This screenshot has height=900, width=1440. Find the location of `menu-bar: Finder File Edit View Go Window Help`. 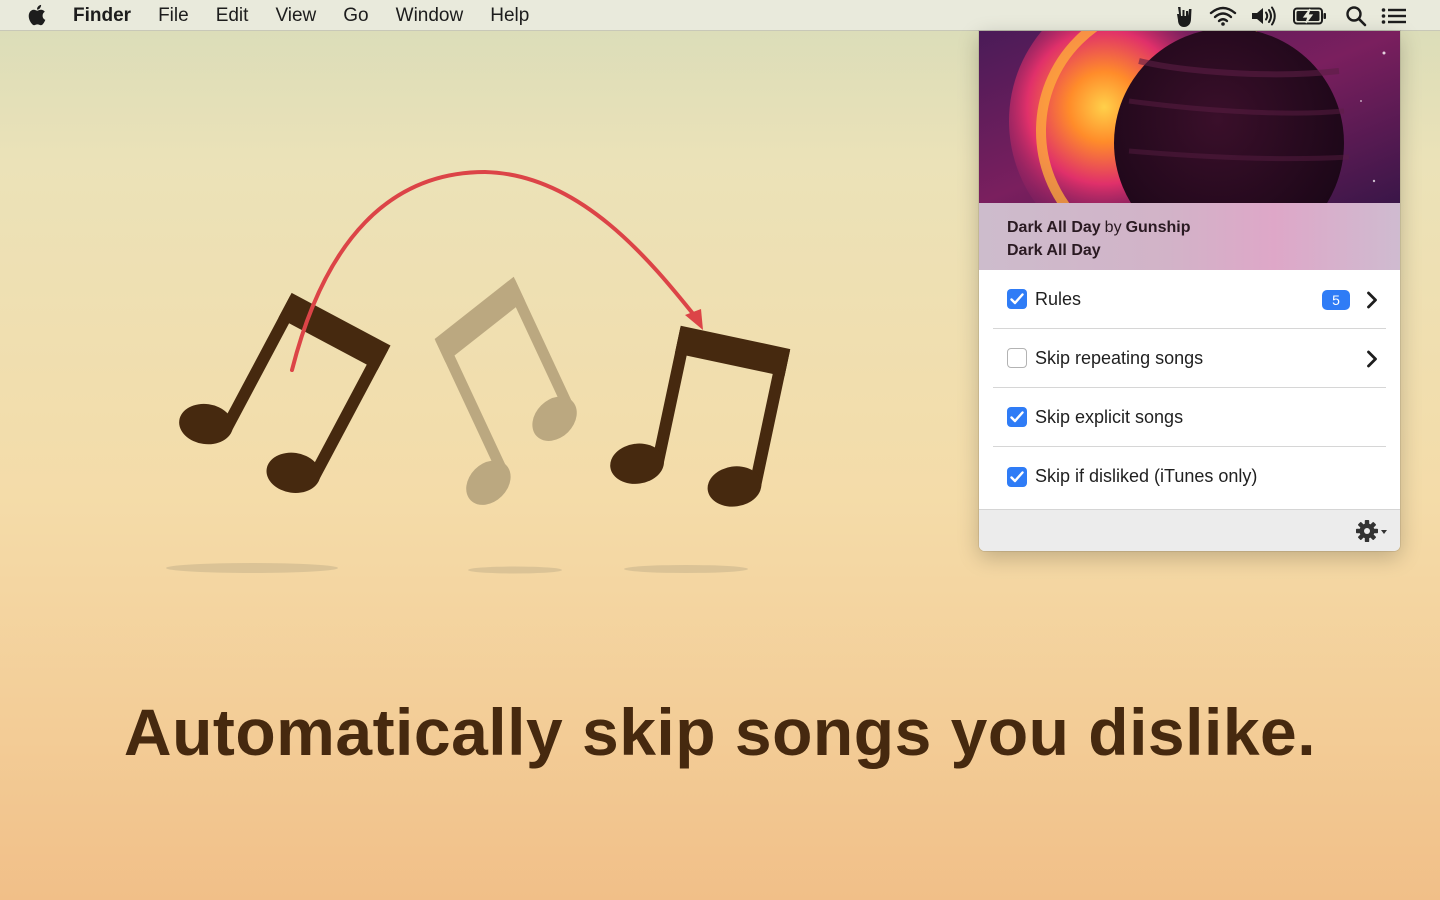

menu-bar: Finder File Edit View Go Window Help is located at coordinates (720, 15).